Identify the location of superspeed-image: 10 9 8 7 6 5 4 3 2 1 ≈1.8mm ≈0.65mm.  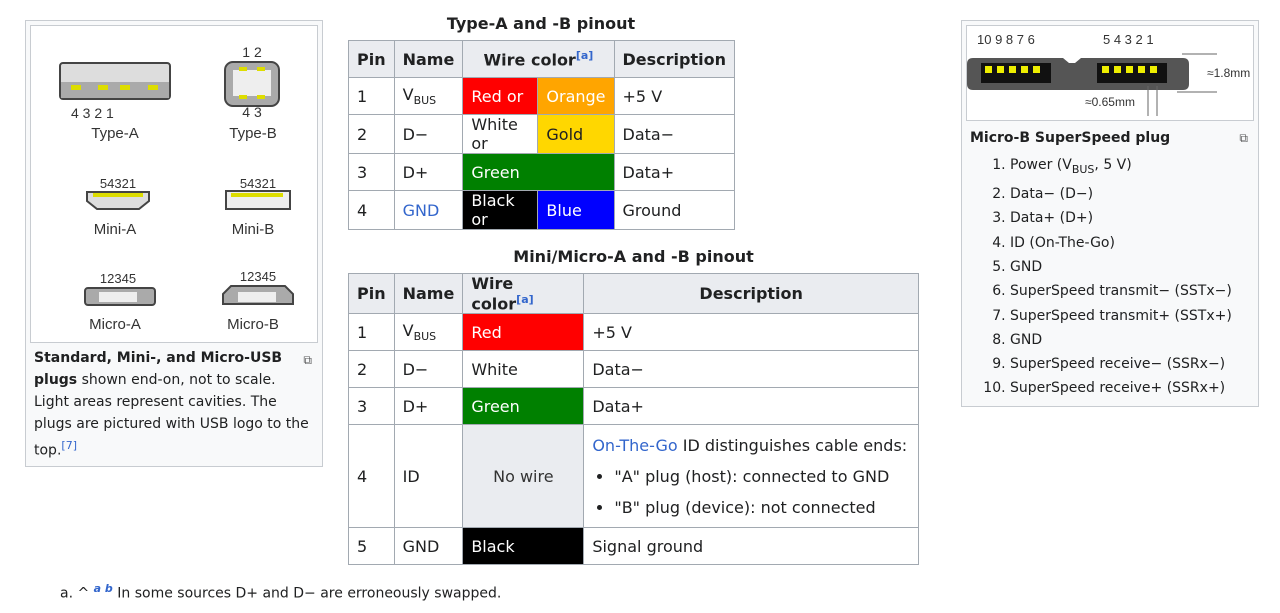
(1110, 73).